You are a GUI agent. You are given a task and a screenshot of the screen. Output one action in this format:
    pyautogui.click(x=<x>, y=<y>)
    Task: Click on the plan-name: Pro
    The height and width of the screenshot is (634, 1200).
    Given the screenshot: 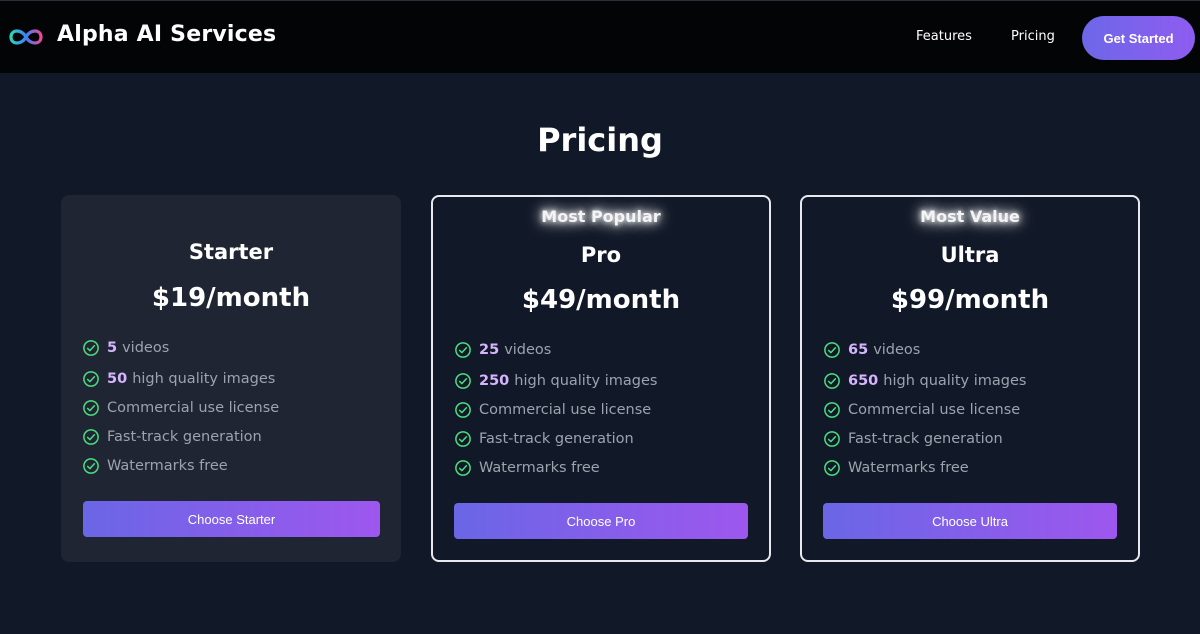 What is the action you would take?
    pyautogui.click(x=601, y=255)
    